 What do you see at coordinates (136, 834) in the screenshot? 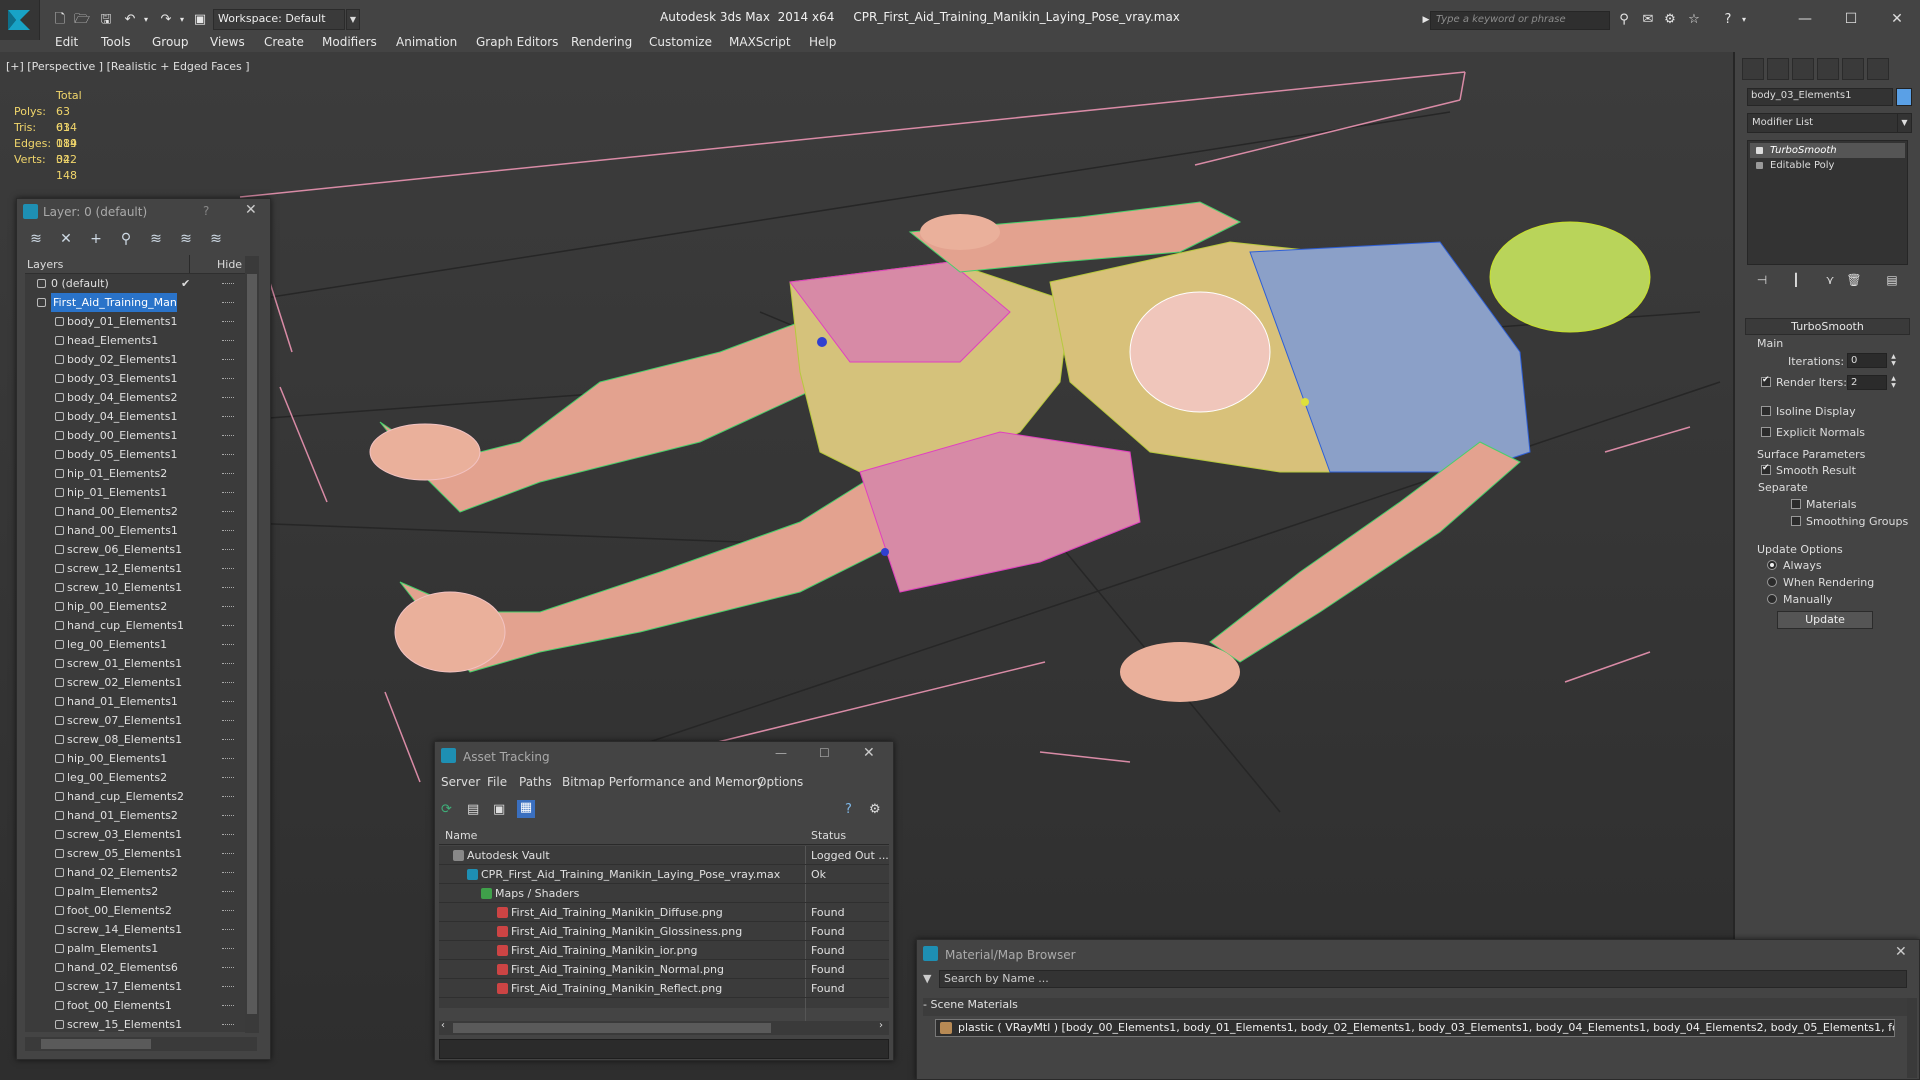
I see `object-row: screw_03_Elements1` at bounding box center [136, 834].